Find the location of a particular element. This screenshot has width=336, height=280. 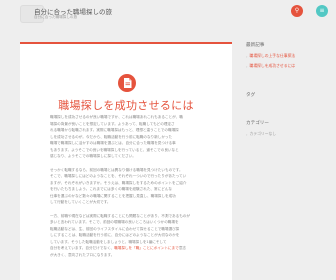

recent-post-item: › 職場探しの上手な仕事探法 is located at coordinates (286, 56).